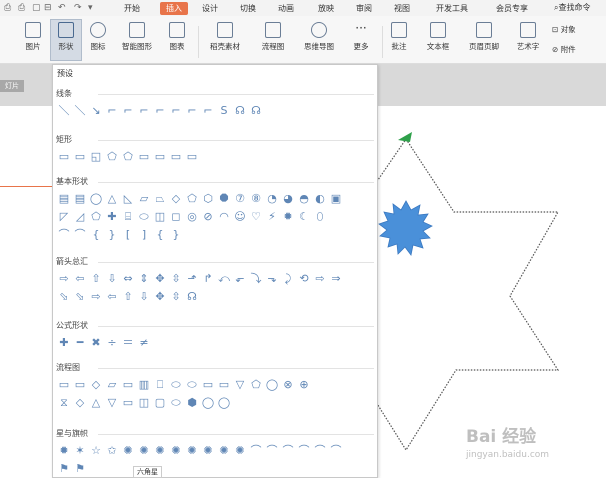  What do you see at coordinates (144, 235) in the screenshot?
I see `shape-option-icon: ]` at bounding box center [144, 235].